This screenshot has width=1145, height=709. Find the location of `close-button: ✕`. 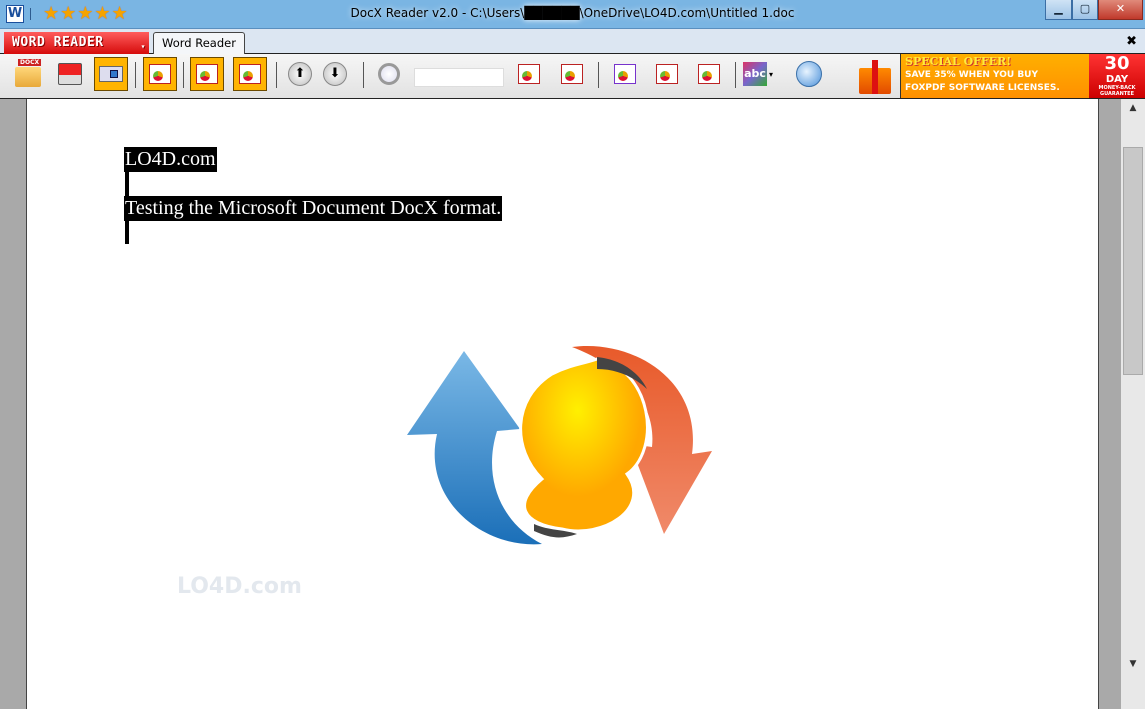

close-button: ✕ is located at coordinates (1120, 10).